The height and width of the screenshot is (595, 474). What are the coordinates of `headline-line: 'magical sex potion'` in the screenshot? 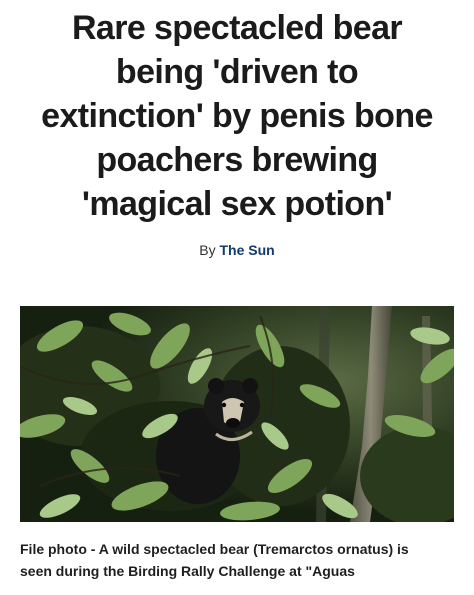 It's located at (237, 204).